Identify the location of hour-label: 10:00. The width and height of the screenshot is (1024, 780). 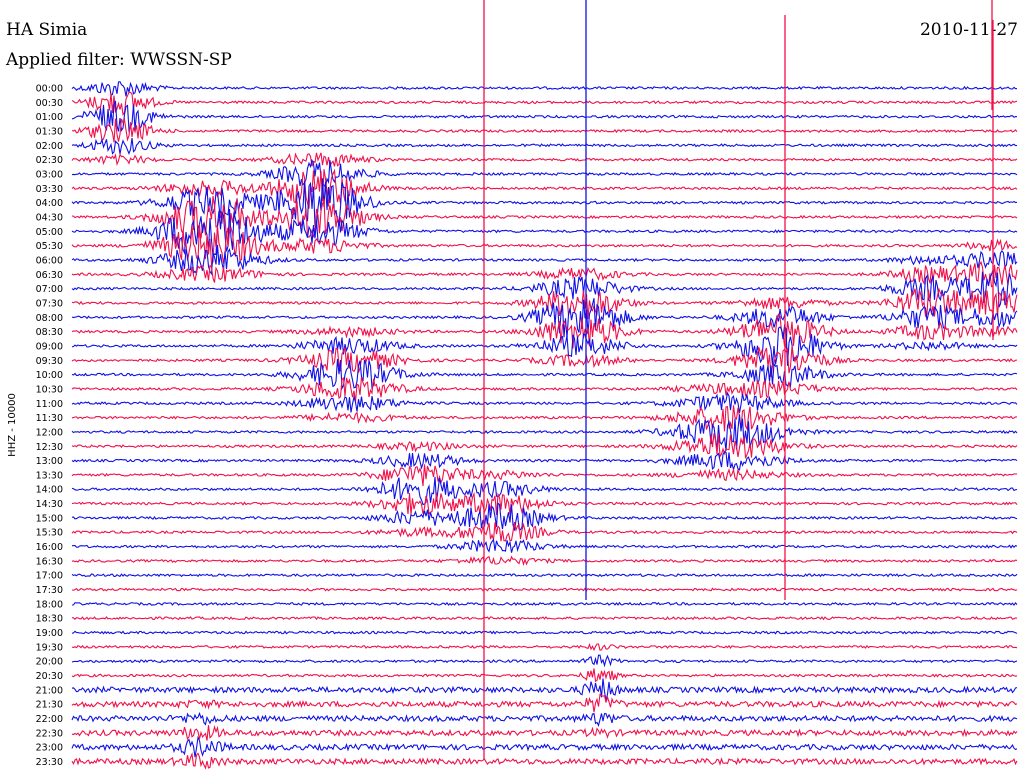
(49, 375).